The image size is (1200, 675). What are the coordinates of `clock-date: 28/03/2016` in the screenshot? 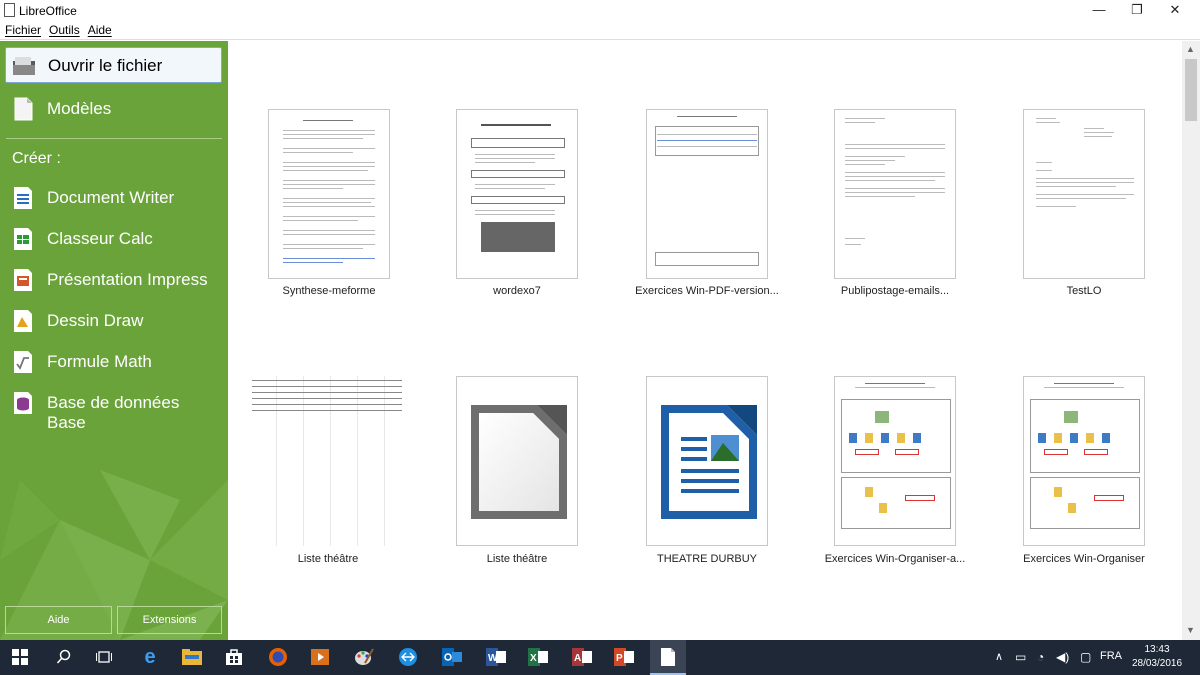 It's located at (1157, 663).